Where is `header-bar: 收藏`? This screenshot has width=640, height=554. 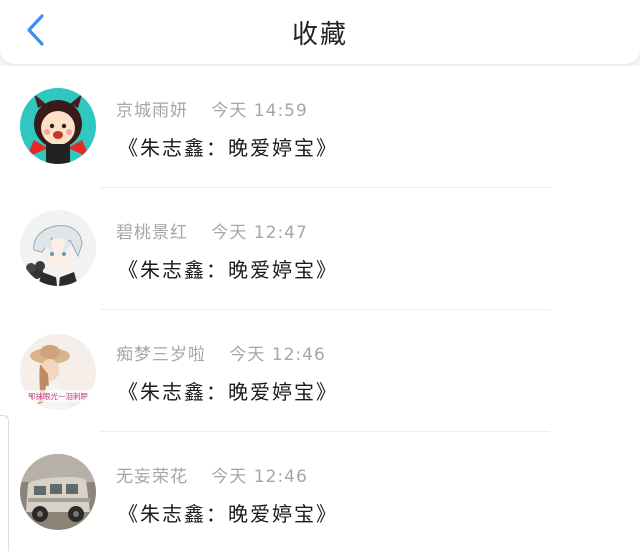 header-bar: 收藏 is located at coordinates (320, 32).